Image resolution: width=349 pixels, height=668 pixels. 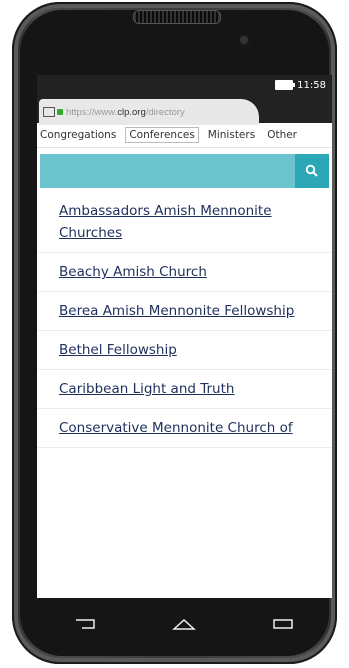 What do you see at coordinates (282, 135) in the screenshot?
I see `tab-other: Other` at bounding box center [282, 135].